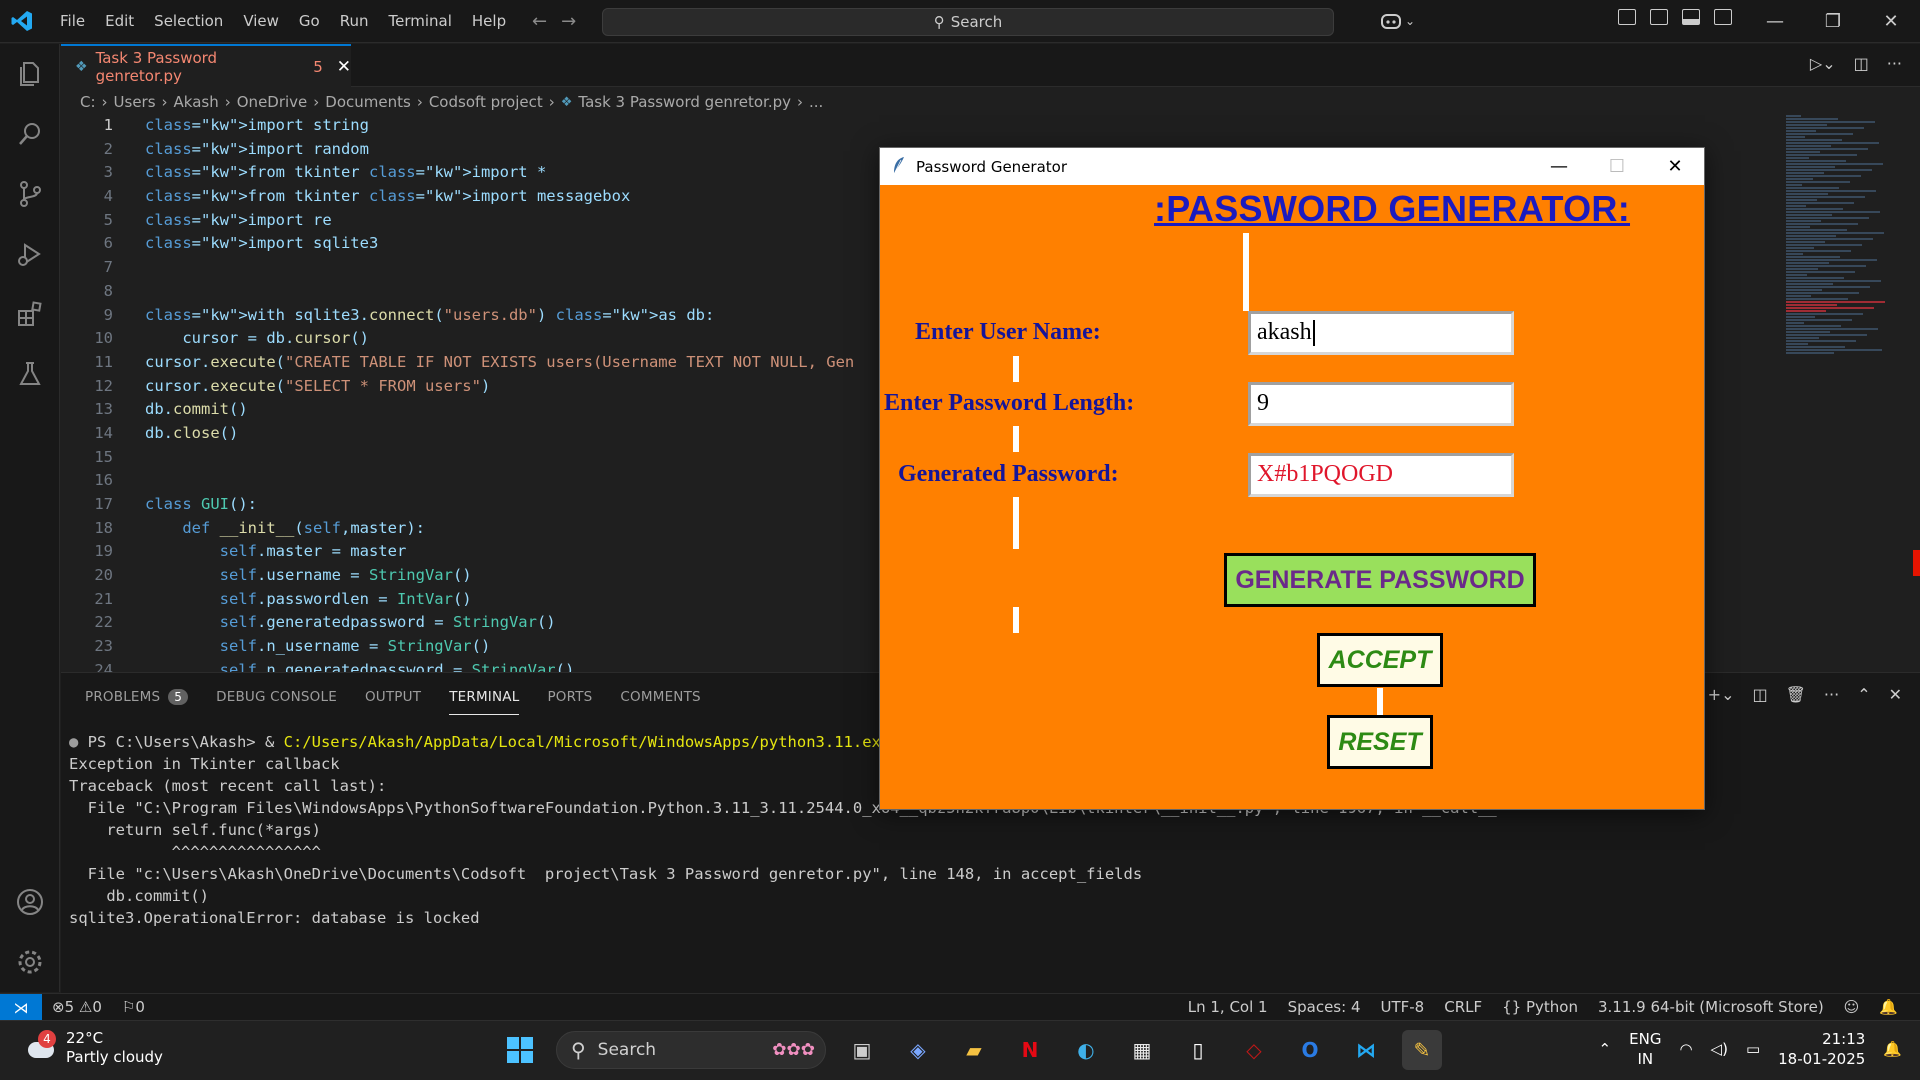 The width and height of the screenshot is (1920, 1080). What do you see at coordinates (108, 219) in the screenshot?
I see `line-number: 5` at bounding box center [108, 219].